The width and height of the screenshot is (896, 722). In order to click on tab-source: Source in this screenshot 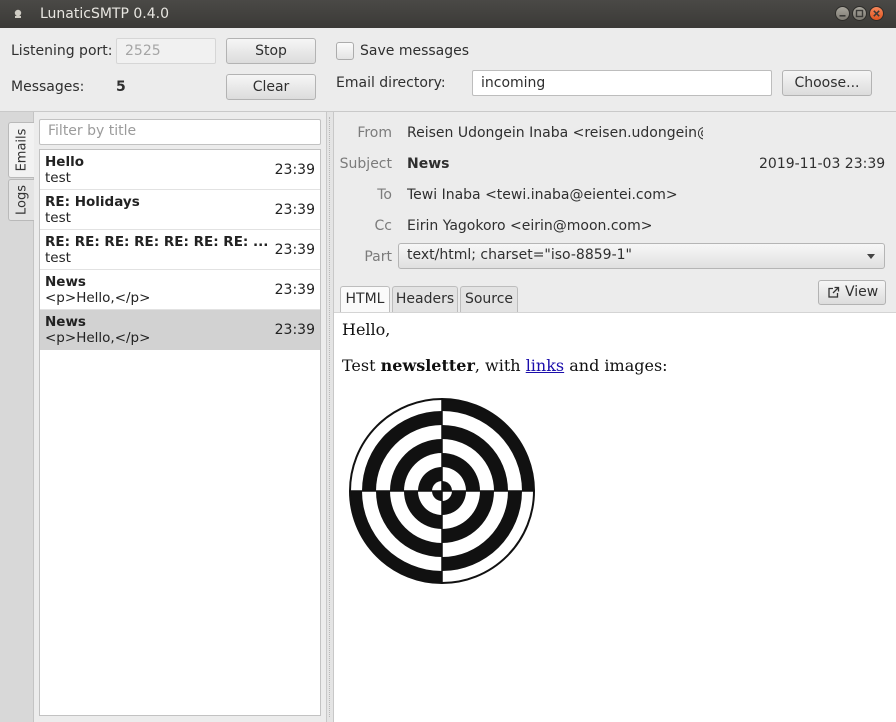, I will do `click(489, 299)`.